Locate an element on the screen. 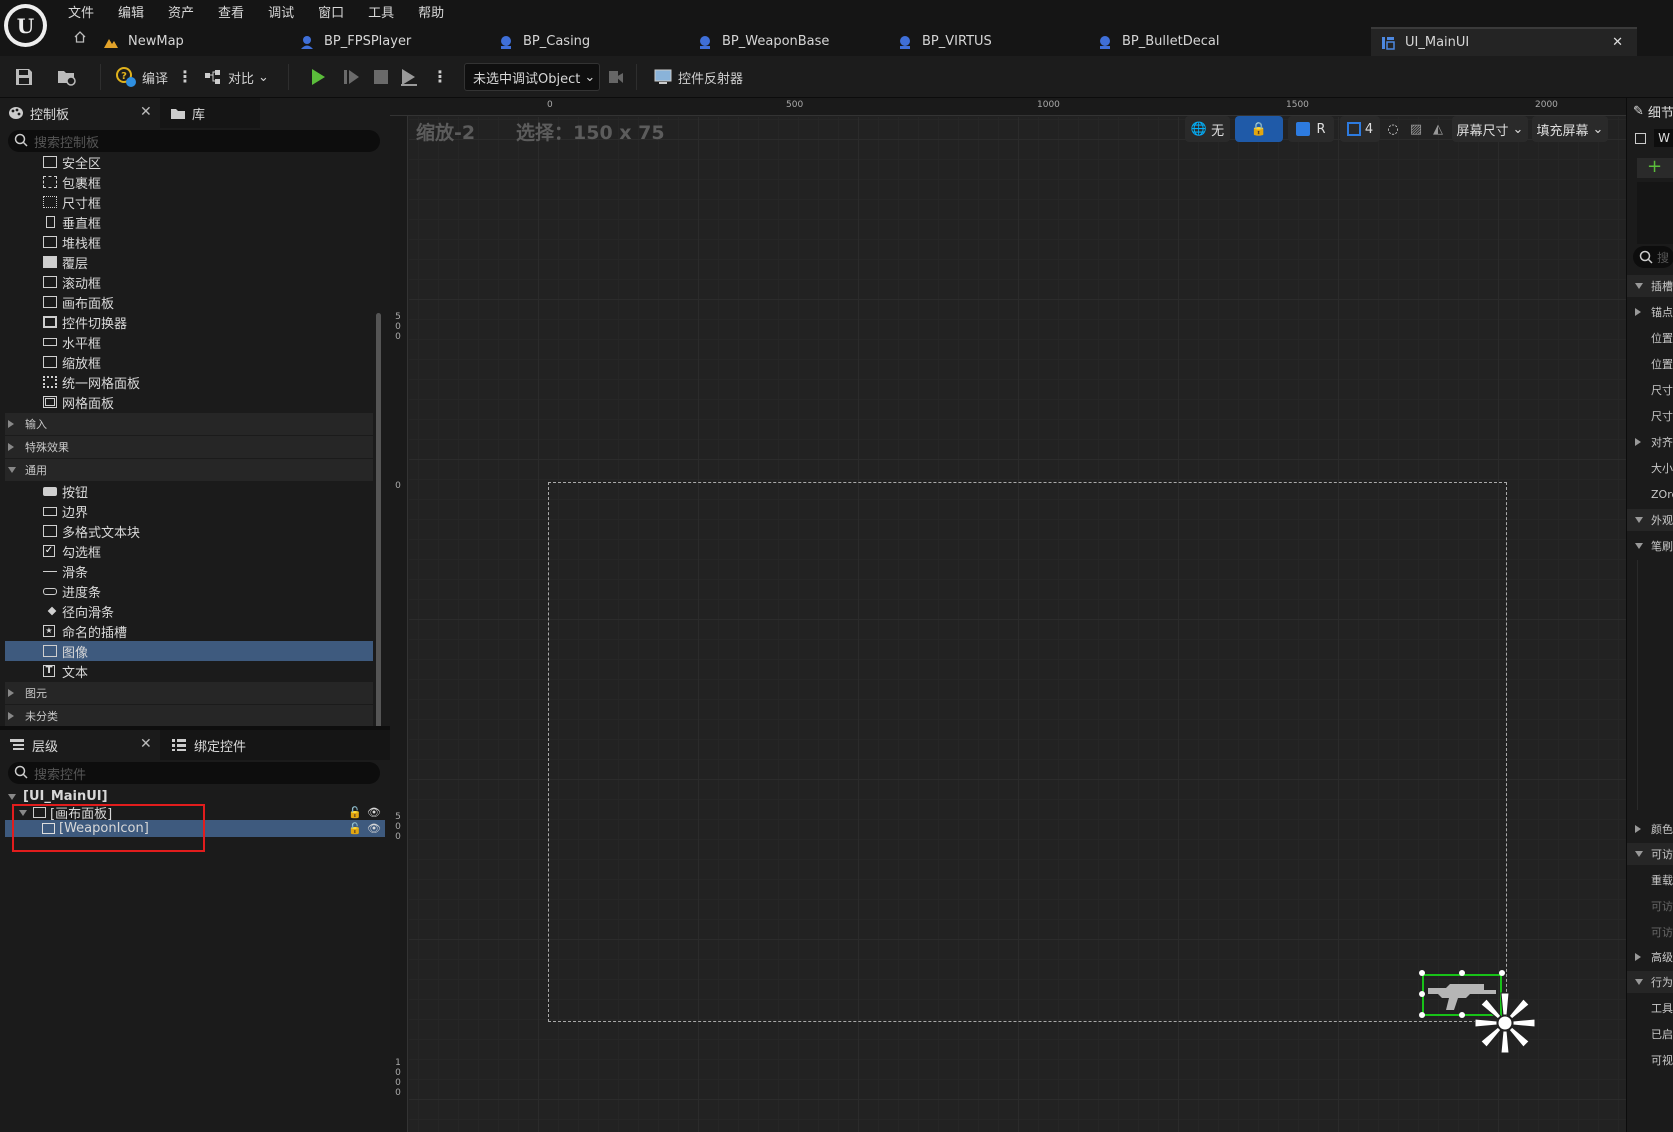  category-input: 输入 is located at coordinates (189, 424).